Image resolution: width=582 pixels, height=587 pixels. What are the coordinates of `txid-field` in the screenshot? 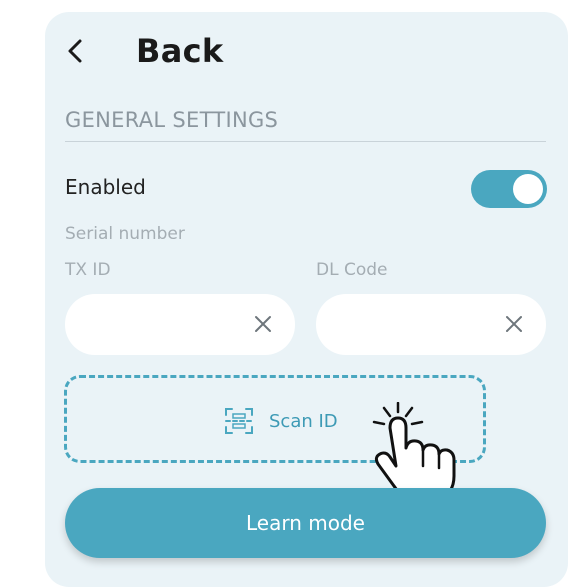 It's located at (180, 325).